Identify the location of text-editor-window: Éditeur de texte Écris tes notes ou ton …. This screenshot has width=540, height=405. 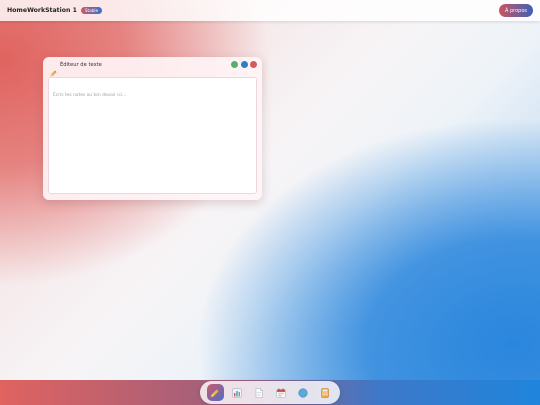
(152, 128).